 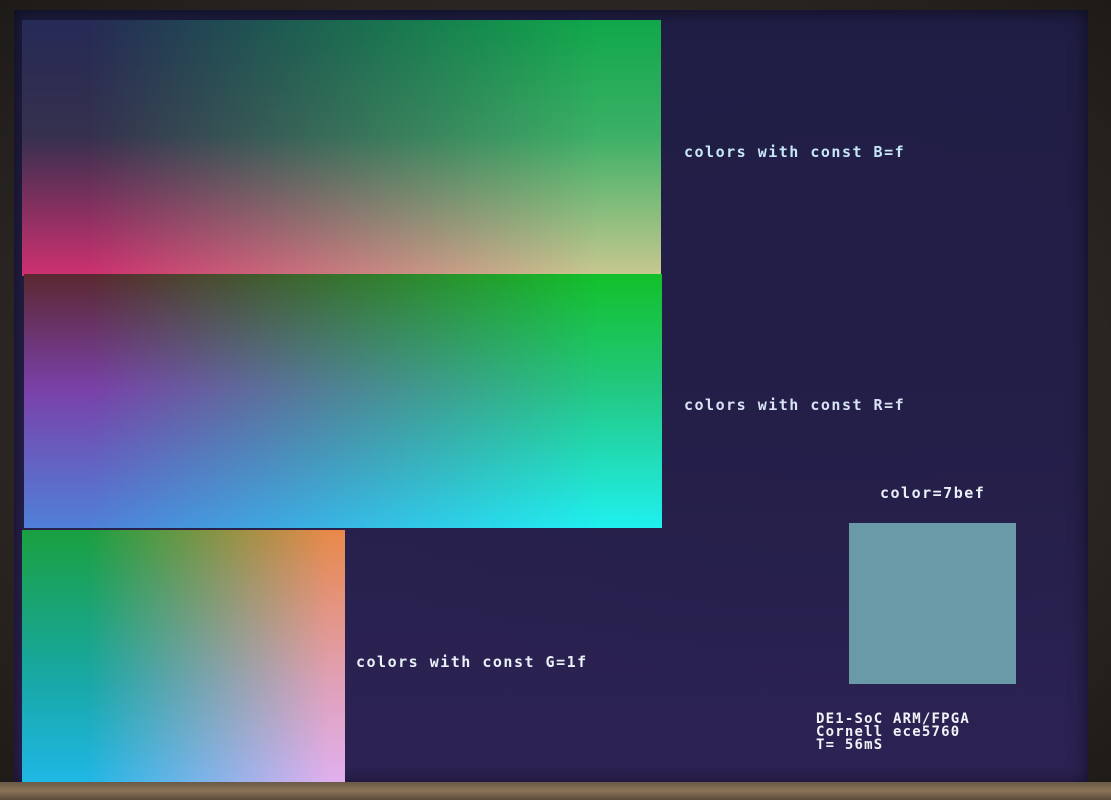 I want to click on gradient-layer, so click(x=183, y=657).